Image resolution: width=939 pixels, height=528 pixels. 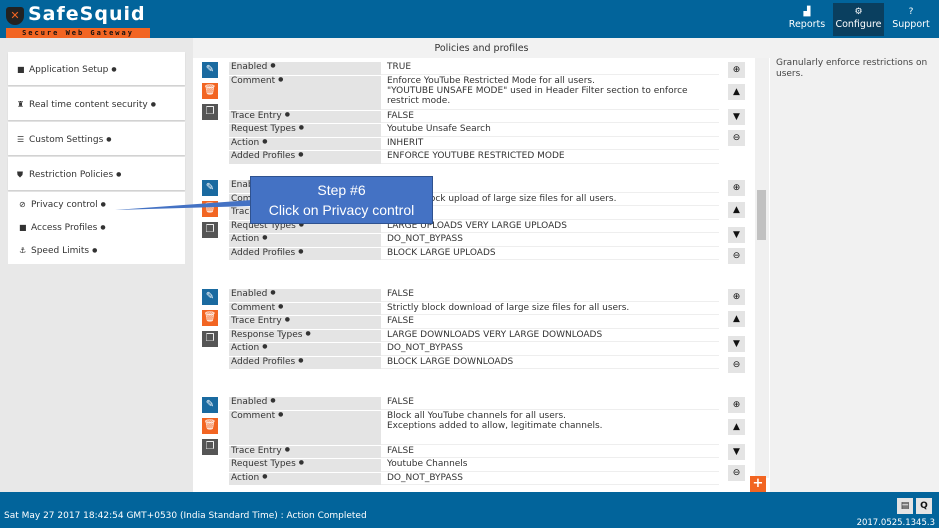 I want to click on callout-arrow, so click(x=183, y=205).